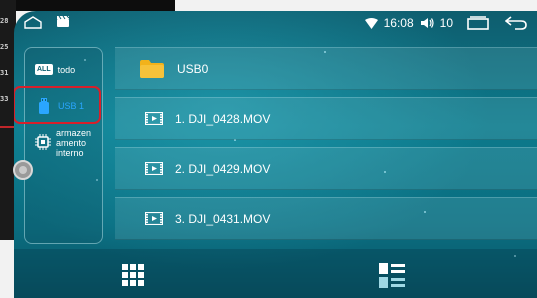 Image resolution: width=537 pixels, height=298 pixels. What do you see at coordinates (71, 106) in the screenshot?
I see `sidebar-item-label: USB 1` at bounding box center [71, 106].